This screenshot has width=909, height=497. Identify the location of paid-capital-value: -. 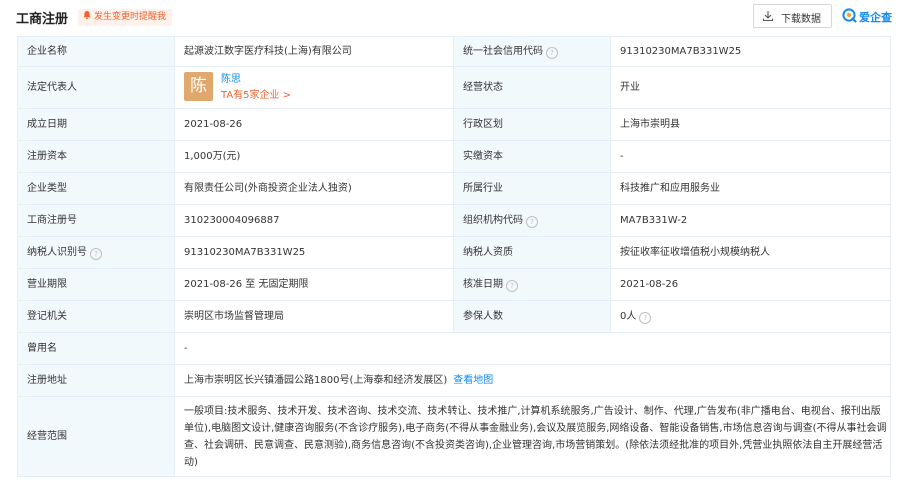
(750, 156).